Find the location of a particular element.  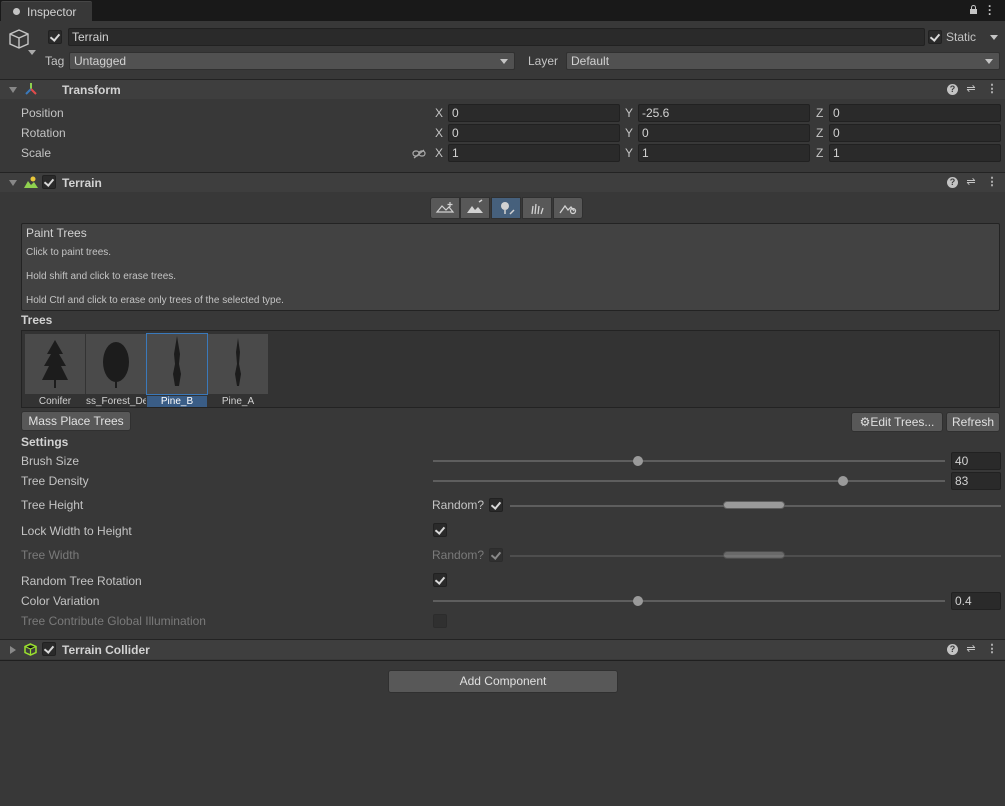

mass-place-trees-button: Mass Place Trees is located at coordinates (76, 421).